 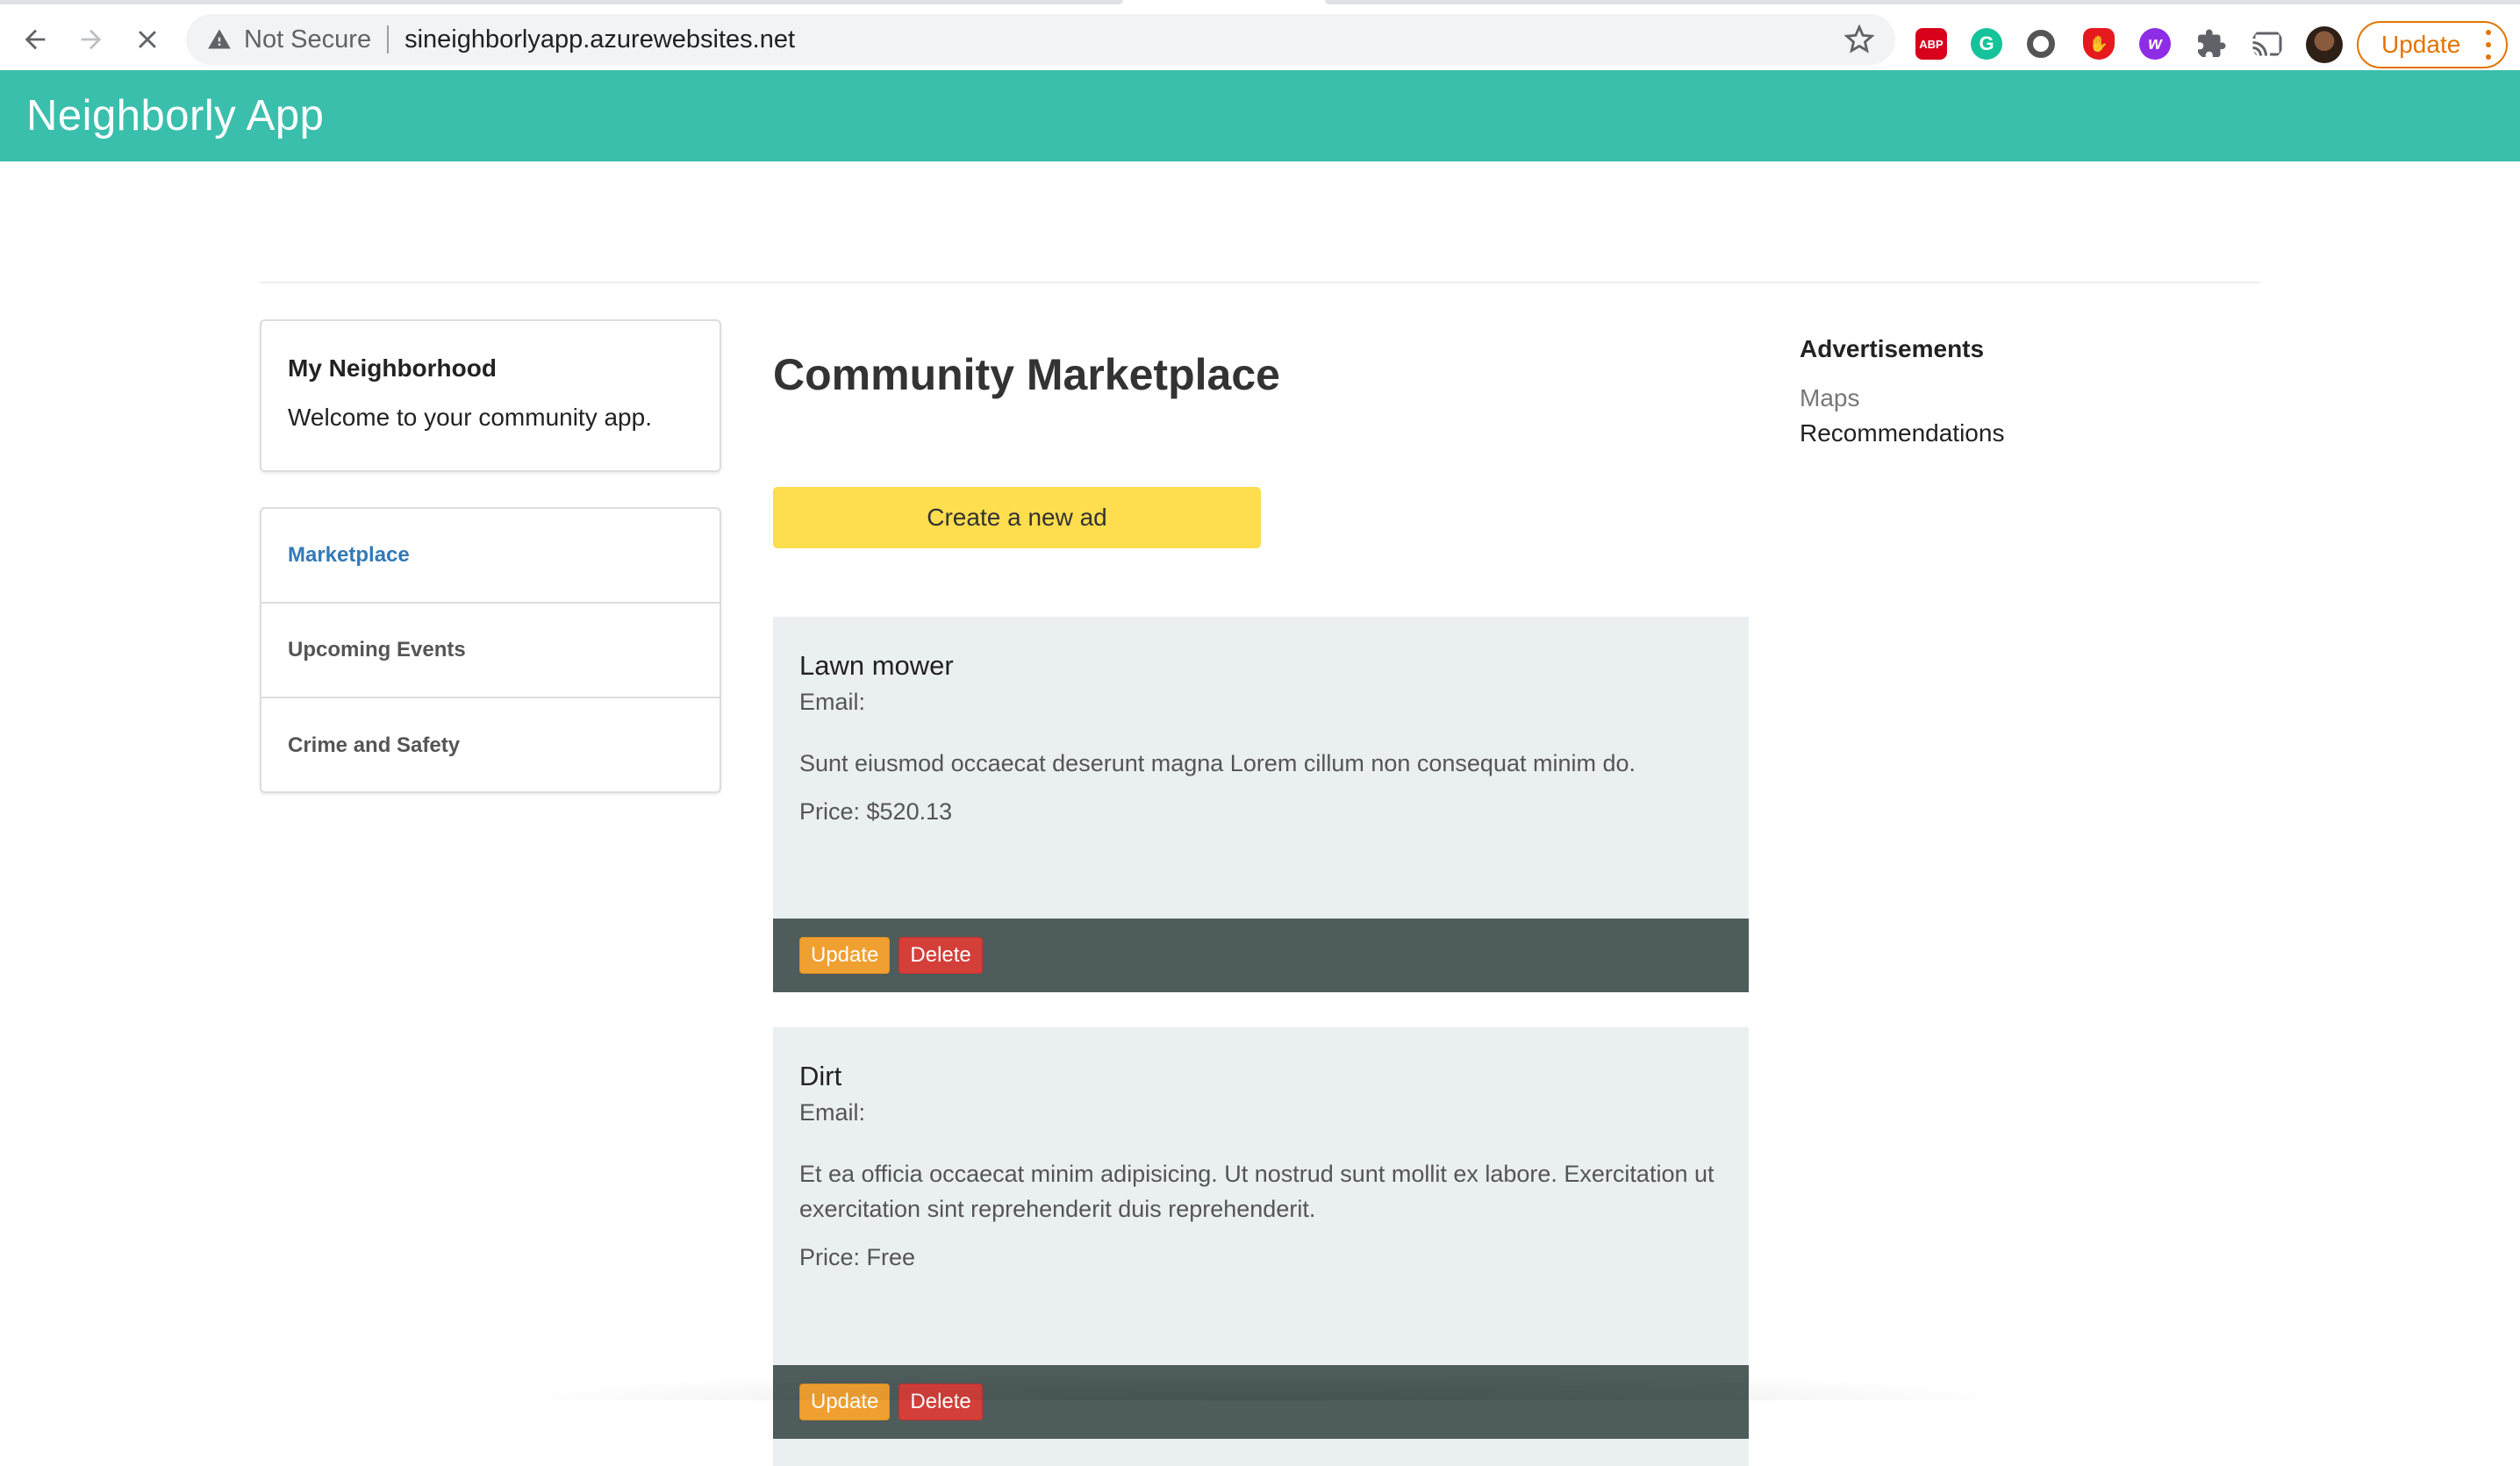 I want to click on nav-item-marketplace: Marketplace, so click(x=490, y=556).